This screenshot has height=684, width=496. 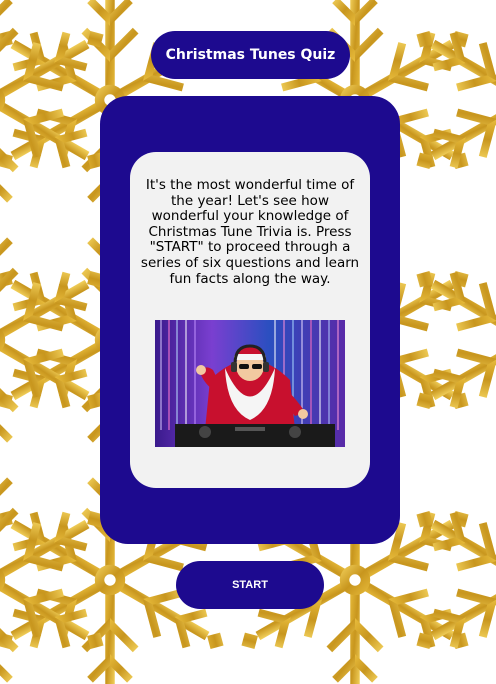 I want to click on santa-dj-image, so click(x=250, y=383).